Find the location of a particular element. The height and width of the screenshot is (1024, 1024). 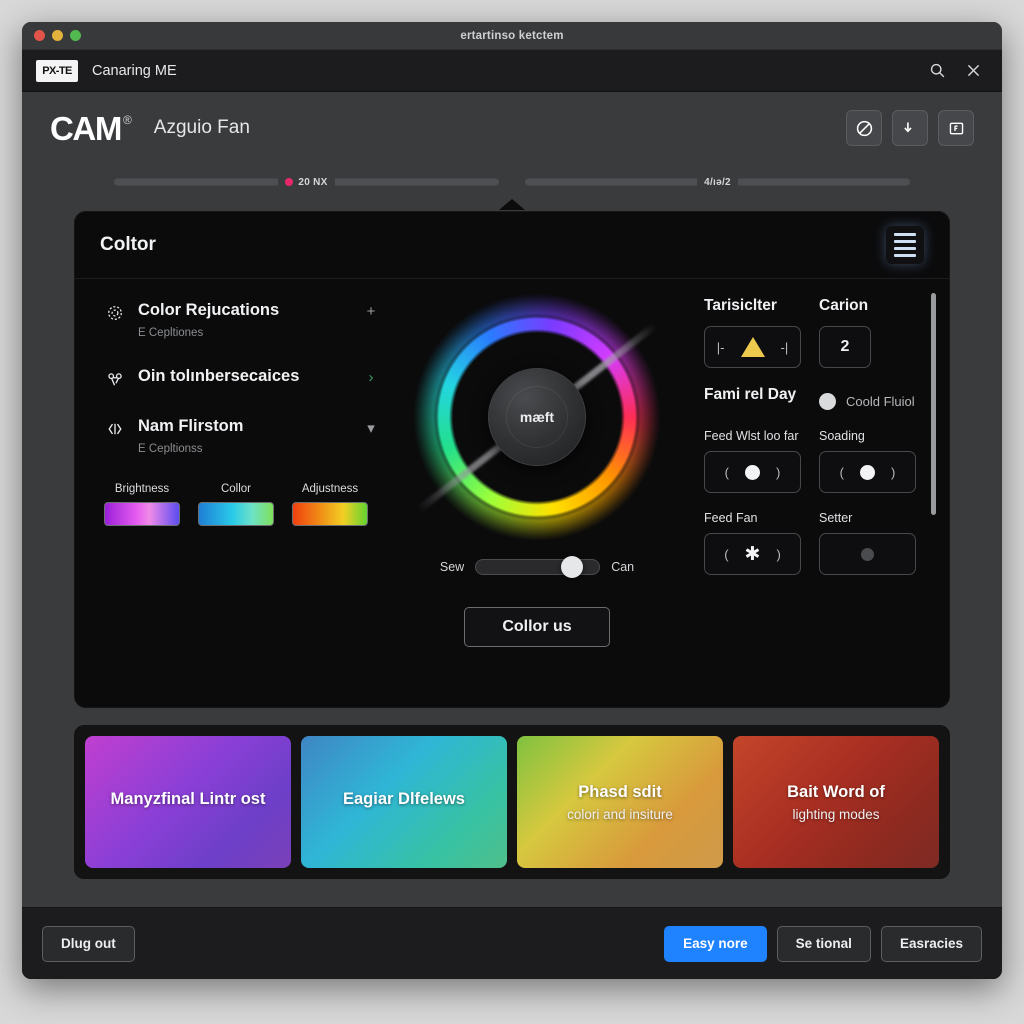

easy-nore-button: Easy nore is located at coordinates (715, 943).